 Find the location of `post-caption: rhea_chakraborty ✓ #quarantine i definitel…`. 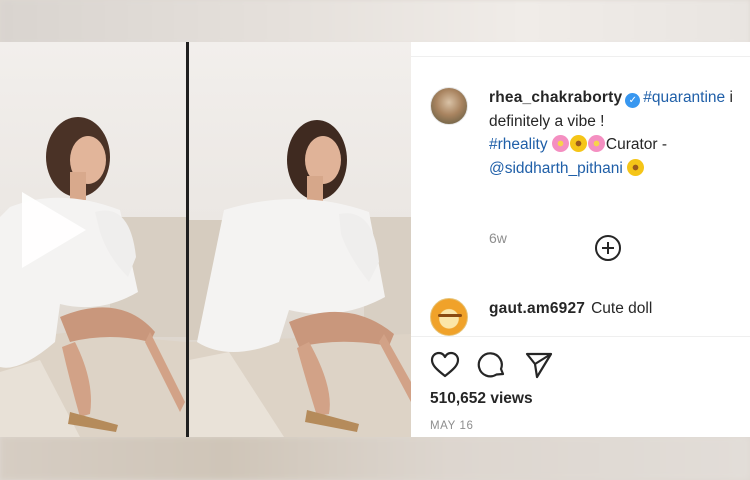

post-caption: rhea_chakraborty ✓ #quarantine i definitel… is located at coordinates (619, 133).